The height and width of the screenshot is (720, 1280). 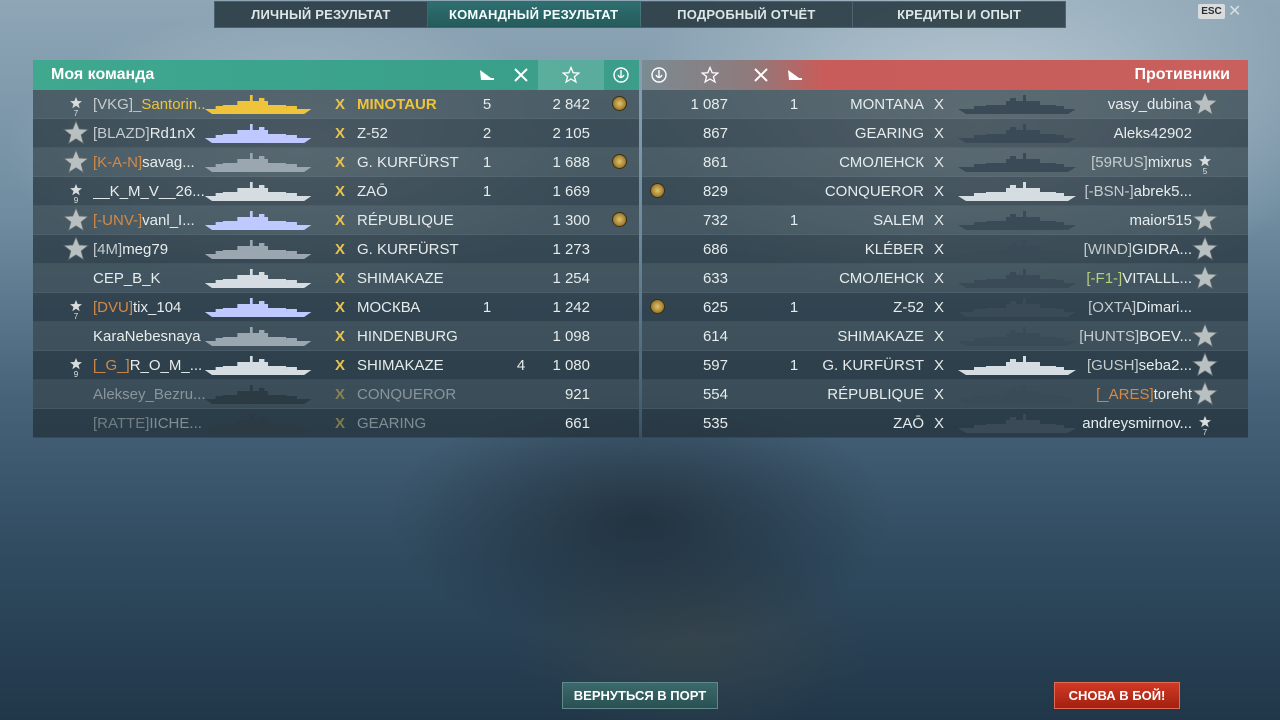 What do you see at coordinates (945, 104) in the screenshot?
I see `table-row: 1 087 1 MONTANA Xvasy_dubina` at bounding box center [945, 104].